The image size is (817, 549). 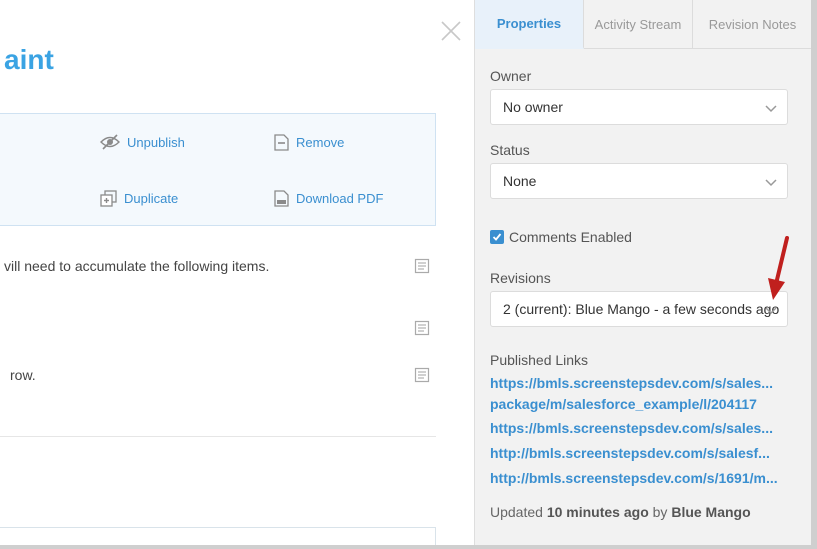 I want to click on red-arrow-icon, so click(x=778, y=268).